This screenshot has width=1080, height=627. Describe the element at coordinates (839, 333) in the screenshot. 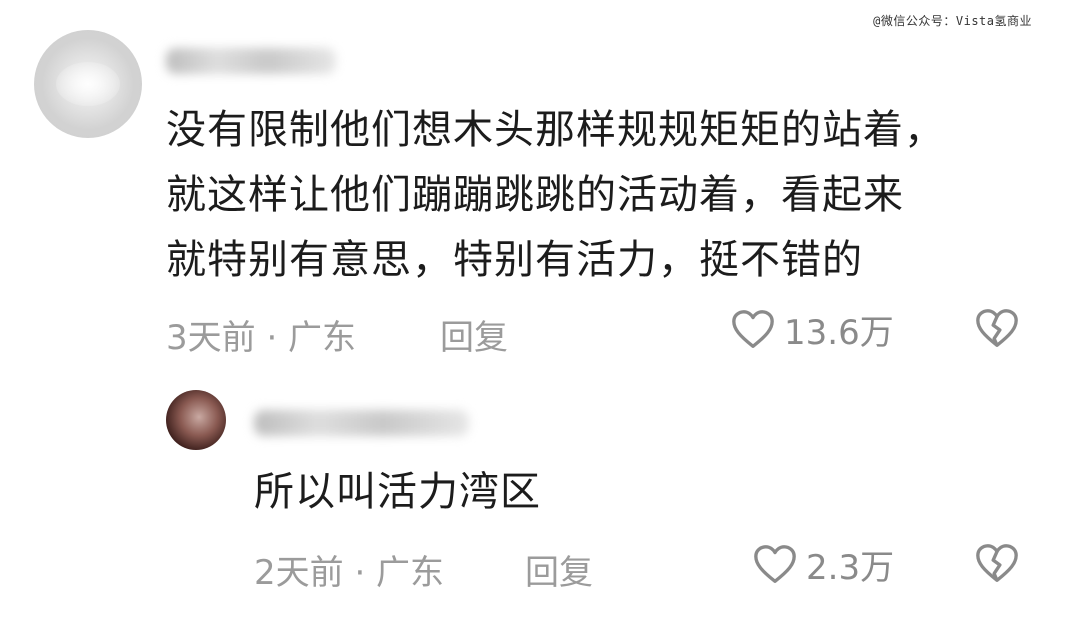

I see `like-count: 13.6万` at that location.